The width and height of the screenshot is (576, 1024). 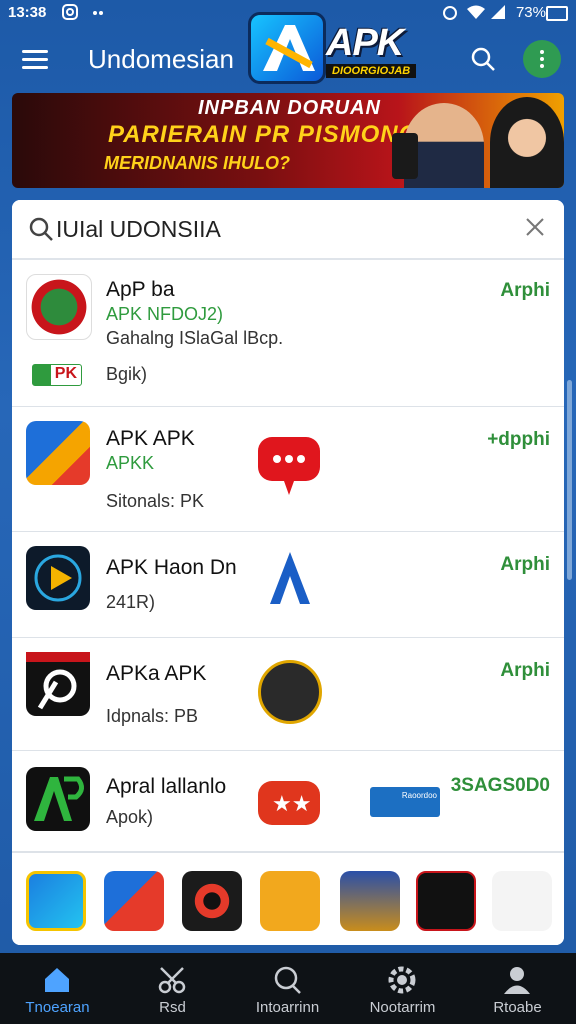 What do you see at coordinates (542, 59) in the screenshot?
I see `more-options-button` at bounding box center [542, 59].